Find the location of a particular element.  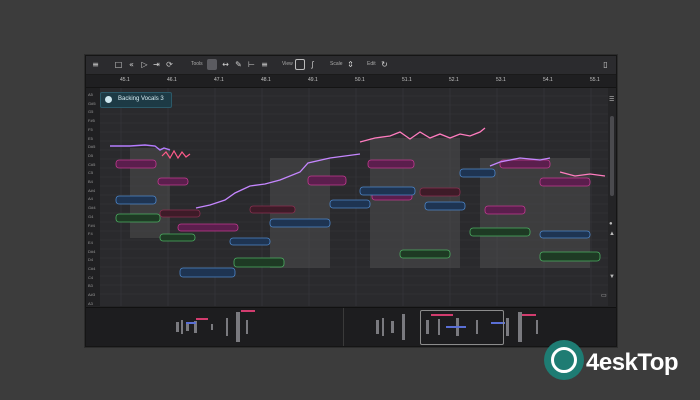

piano-key-label: G#5 is located at coordinates (92, 103).